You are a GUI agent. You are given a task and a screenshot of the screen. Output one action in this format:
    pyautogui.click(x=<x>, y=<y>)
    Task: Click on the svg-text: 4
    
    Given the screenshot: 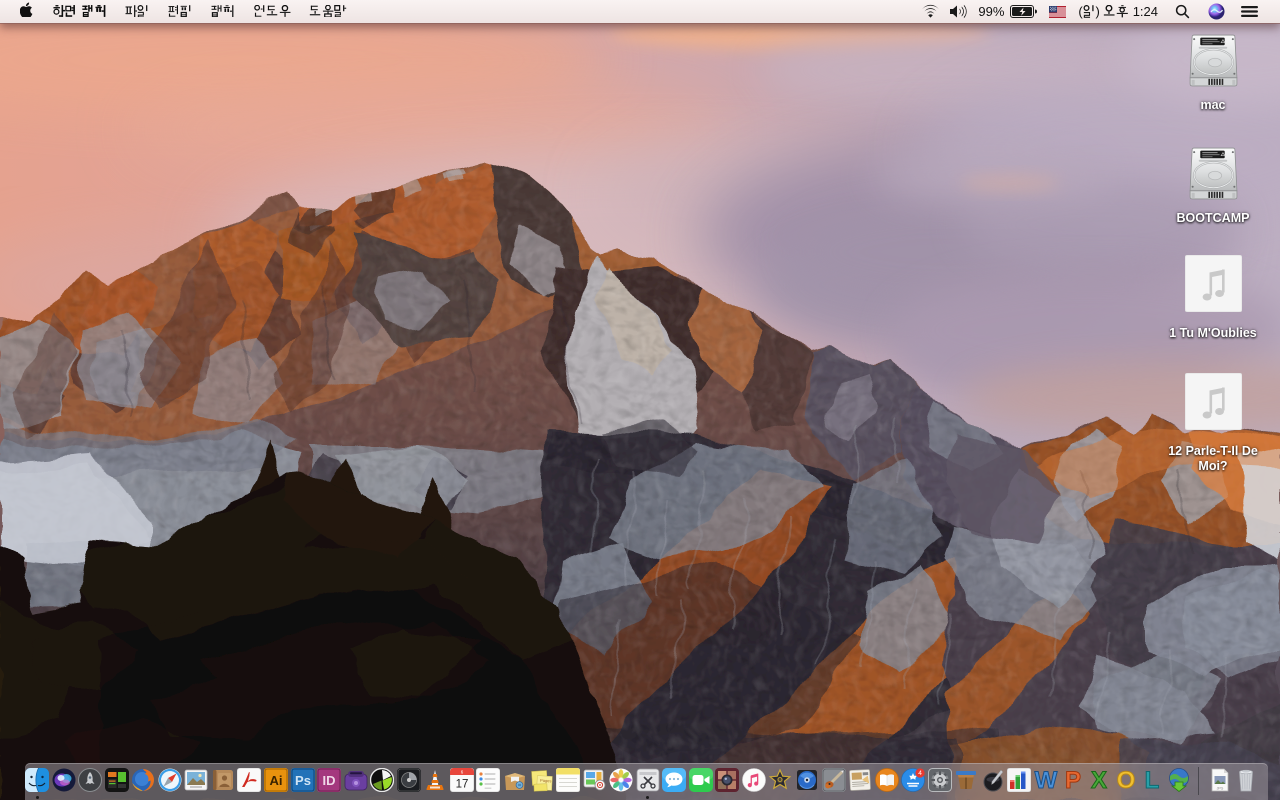 What is the action you would take?
    pyautogui.click(x=920, y=773)
    